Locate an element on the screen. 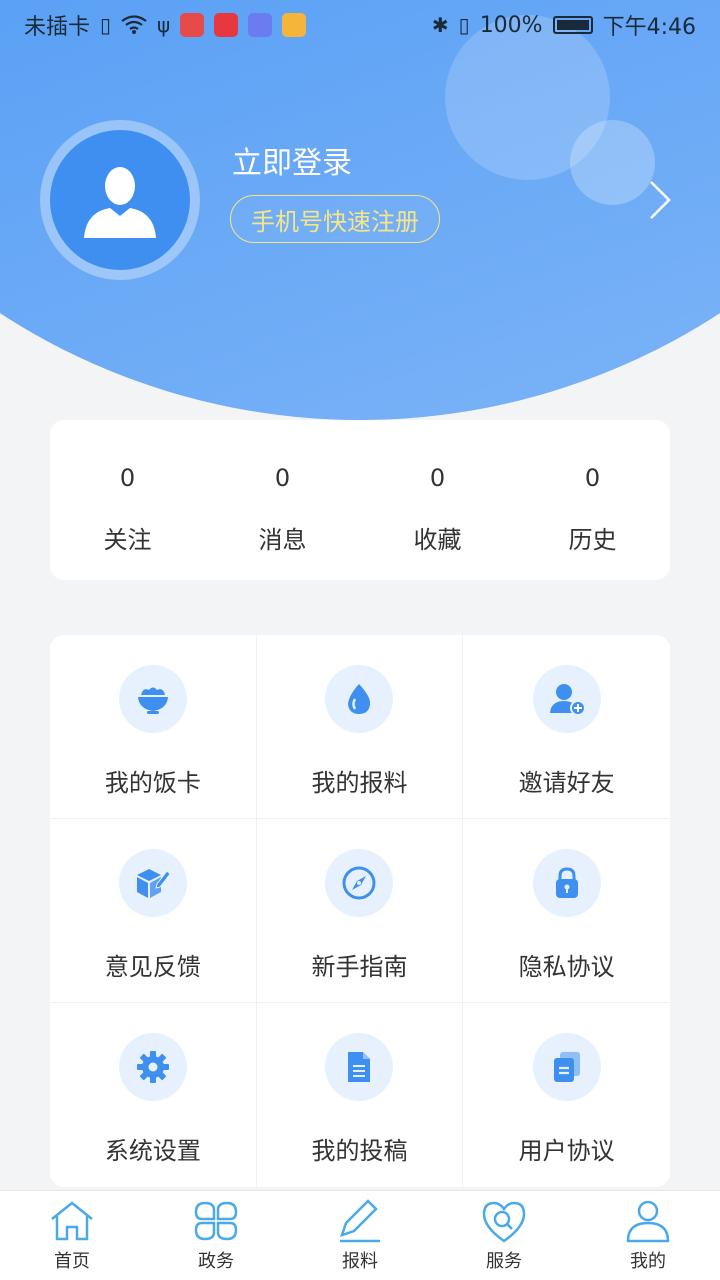 This screenshot has height=1280, width=720. menu-item-system-settings: 系统设置 is located at coordinates (153, 1095).